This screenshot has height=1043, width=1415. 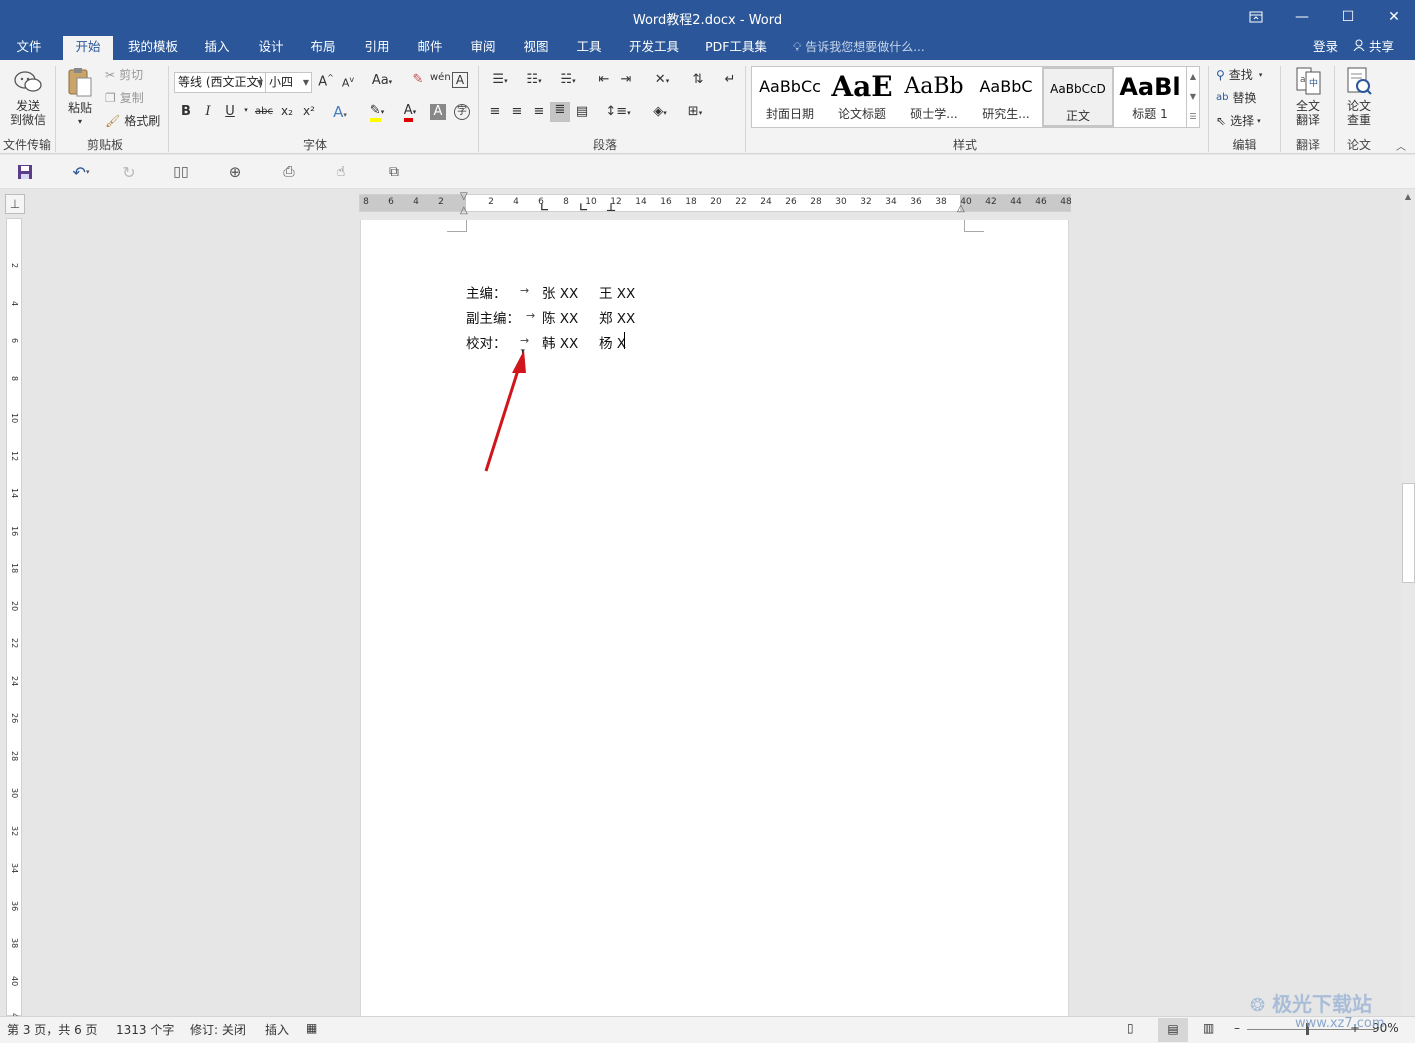 I want to click on vertical-scrollbar: ▲, so click(x=1408, y=603).